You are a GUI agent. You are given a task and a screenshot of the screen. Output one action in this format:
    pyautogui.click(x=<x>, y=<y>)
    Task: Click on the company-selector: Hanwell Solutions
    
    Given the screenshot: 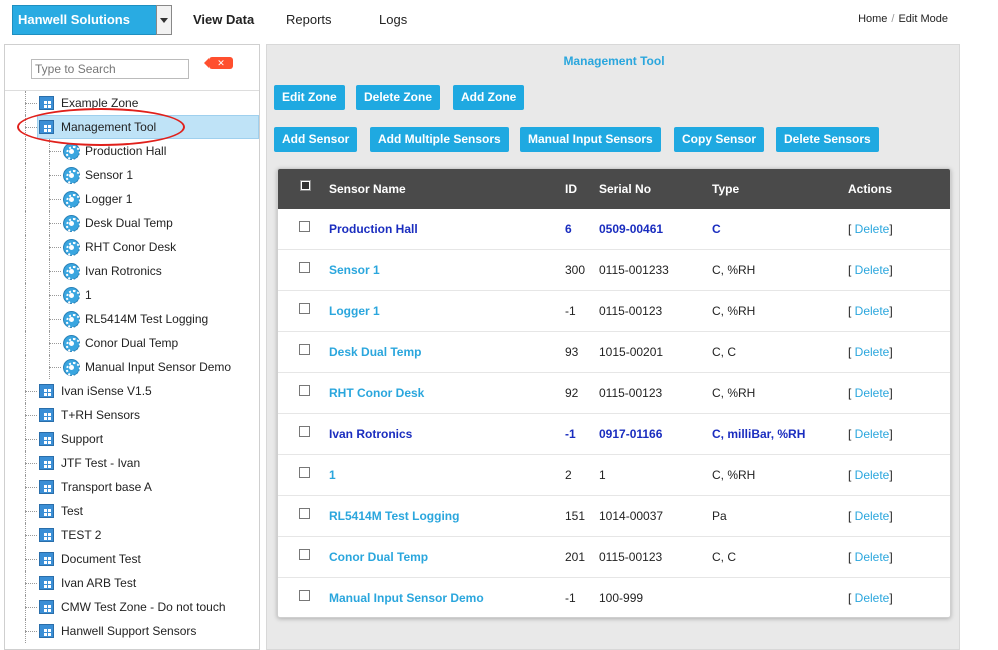 What is the action you would take?
    pyautogui.click(x=92, y=20)
    